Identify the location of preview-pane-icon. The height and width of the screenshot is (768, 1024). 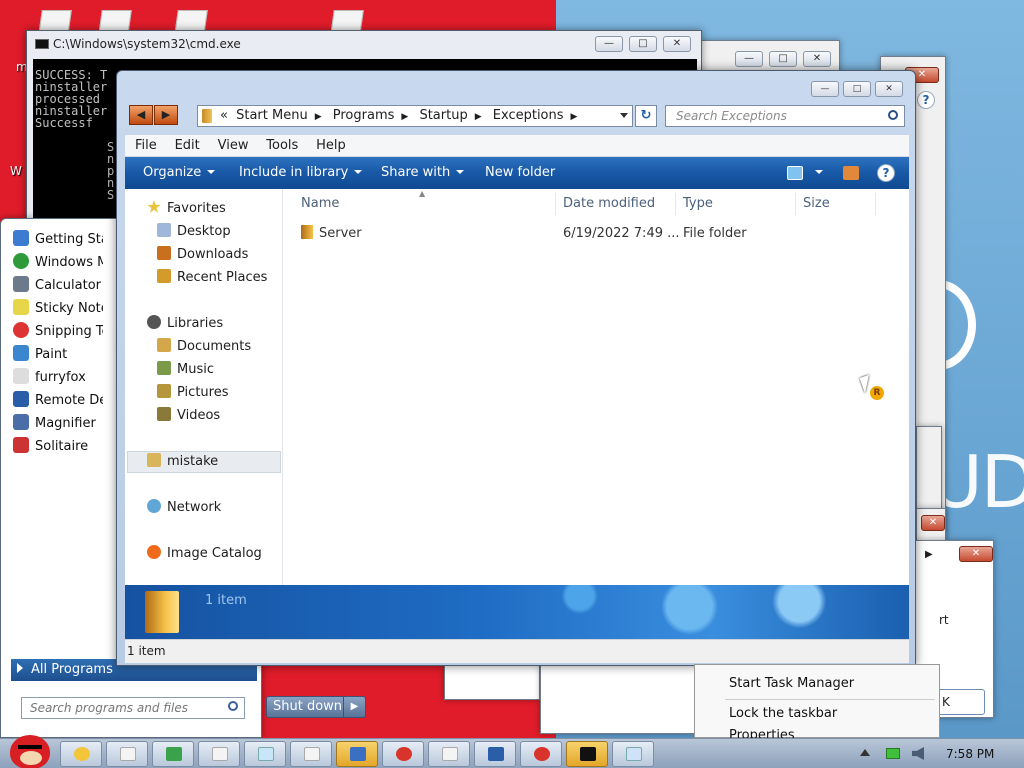
(851, 173).